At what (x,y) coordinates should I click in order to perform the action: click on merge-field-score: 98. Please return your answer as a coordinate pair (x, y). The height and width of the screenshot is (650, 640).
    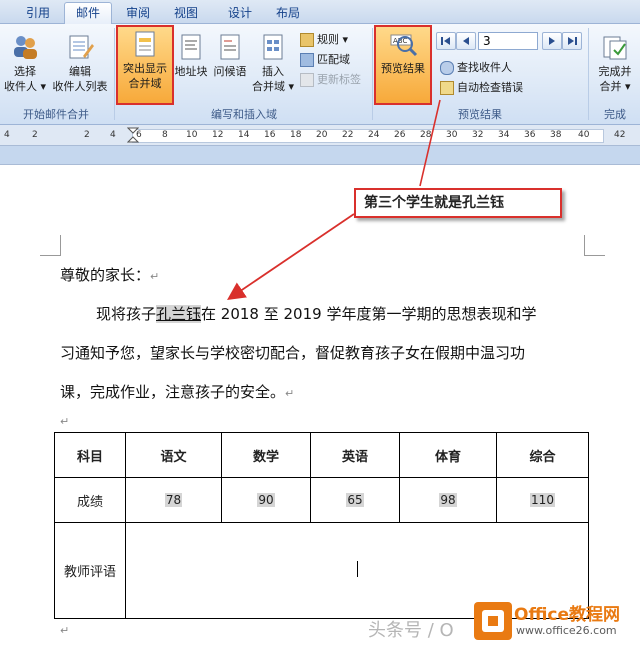
    Looking at the image, I should click on (448, 499).